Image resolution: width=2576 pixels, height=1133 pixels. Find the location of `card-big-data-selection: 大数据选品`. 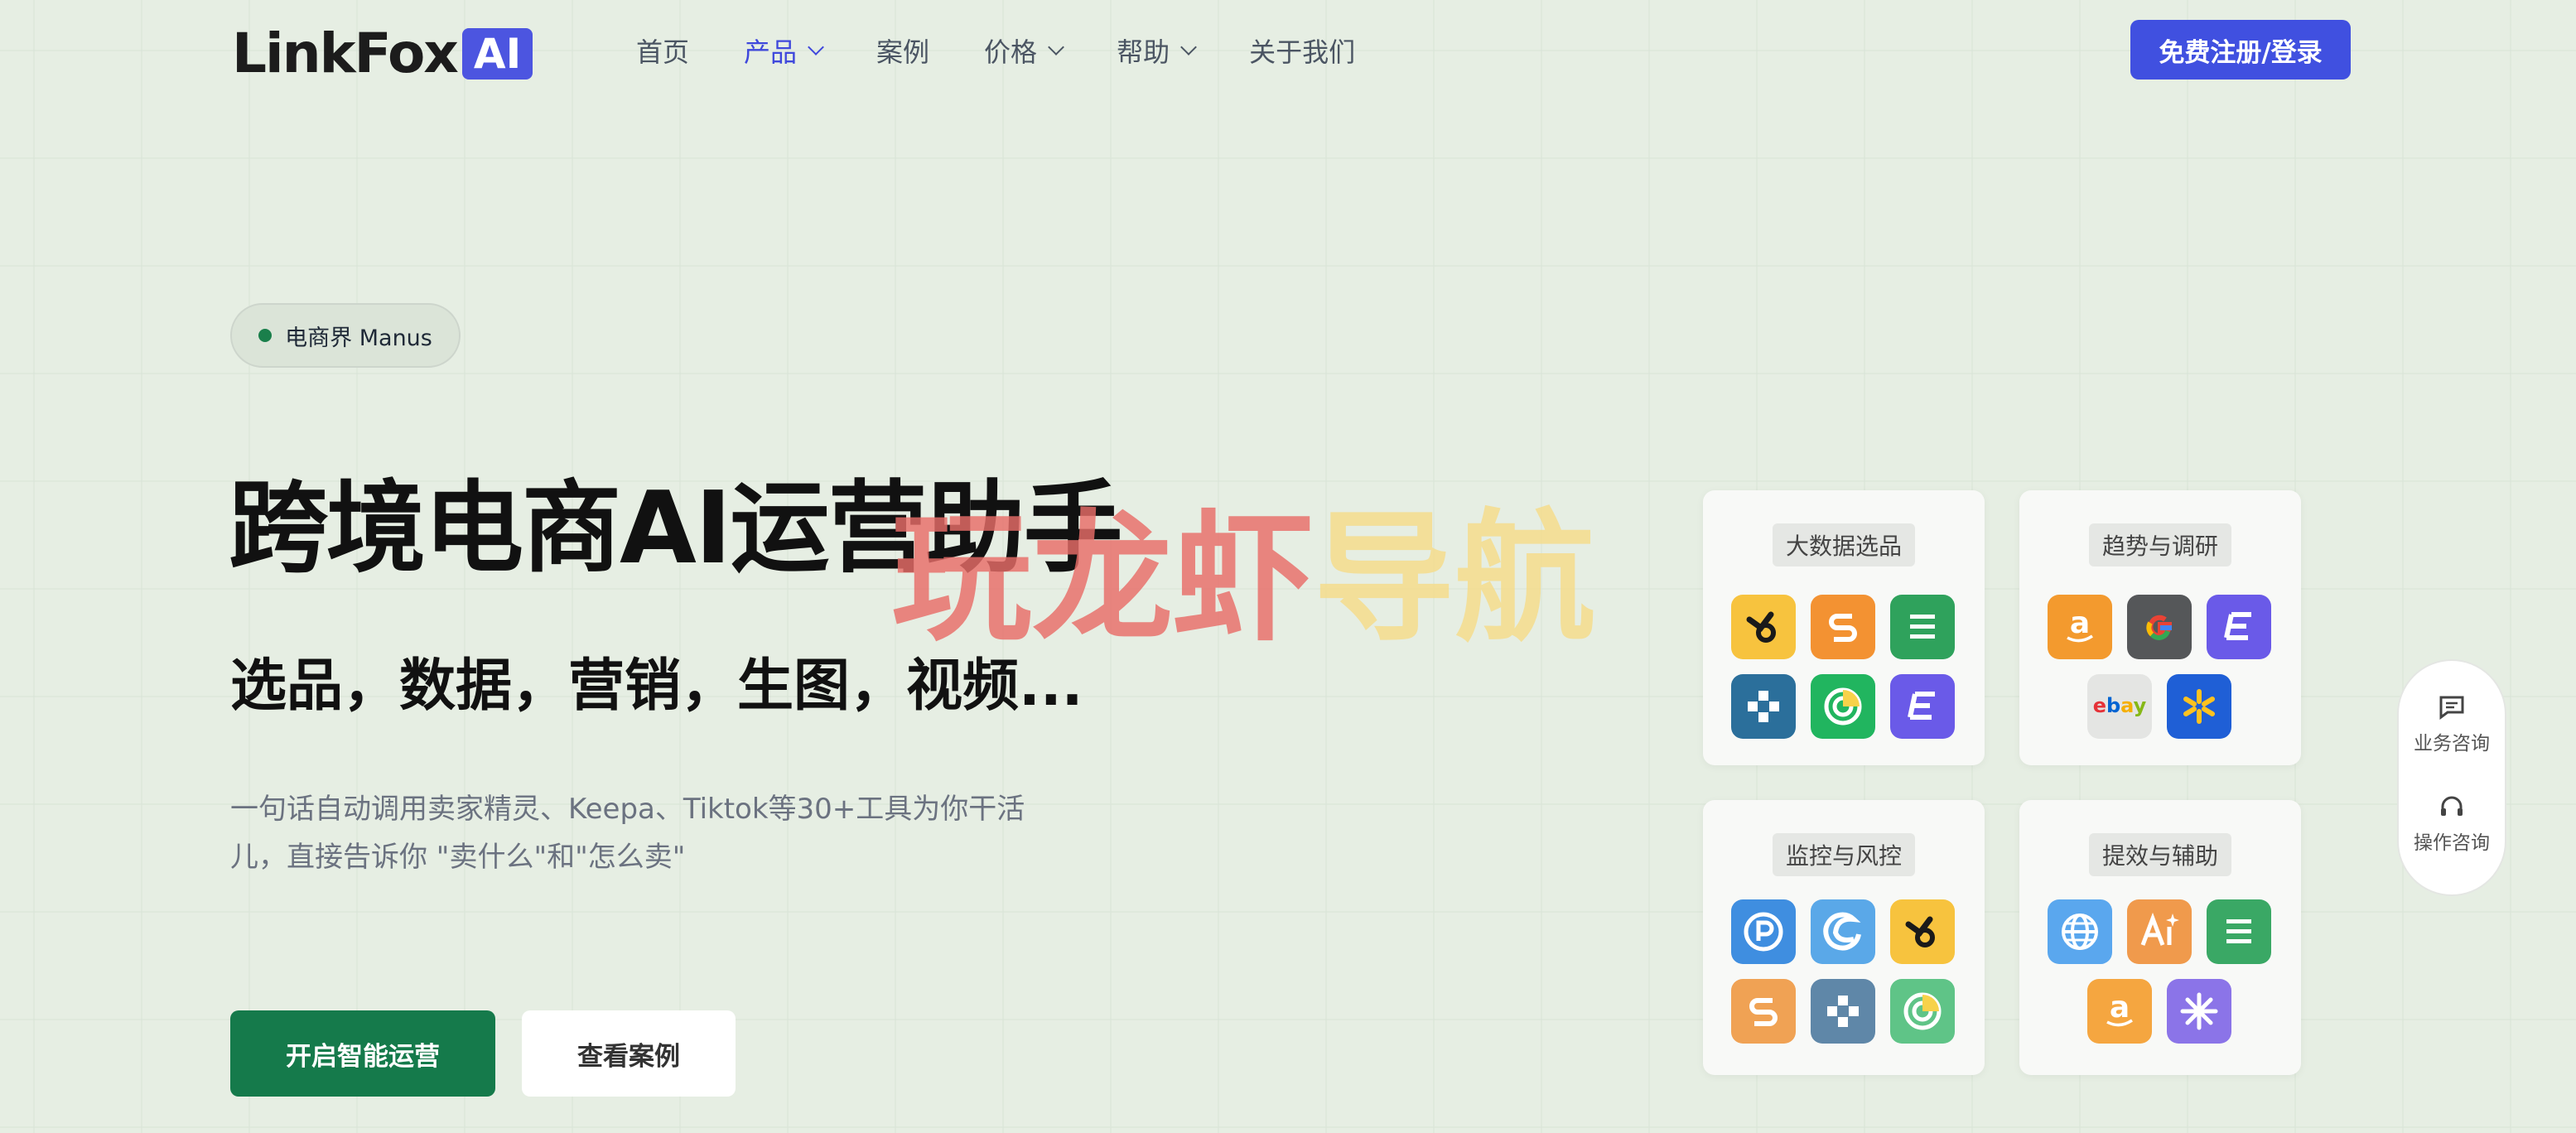

card-big-data-selection: 大数据选品 is located at coordinates (1844, 627).